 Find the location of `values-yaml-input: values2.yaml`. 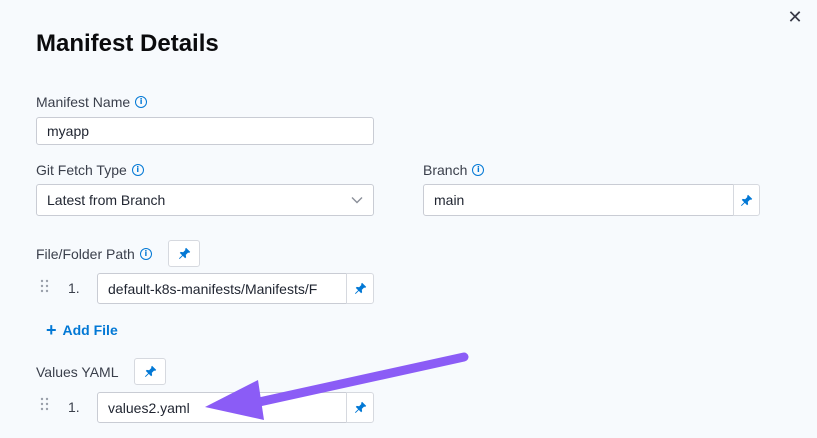

values-yaml-input: values2.yaml is located at coordinates (222, 407).